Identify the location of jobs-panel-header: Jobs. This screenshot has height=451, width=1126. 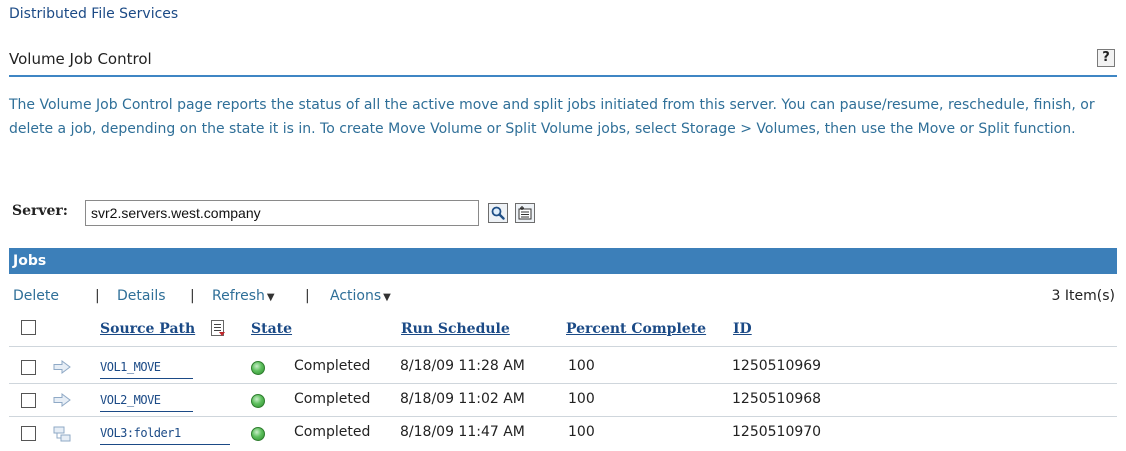
(563, 261).